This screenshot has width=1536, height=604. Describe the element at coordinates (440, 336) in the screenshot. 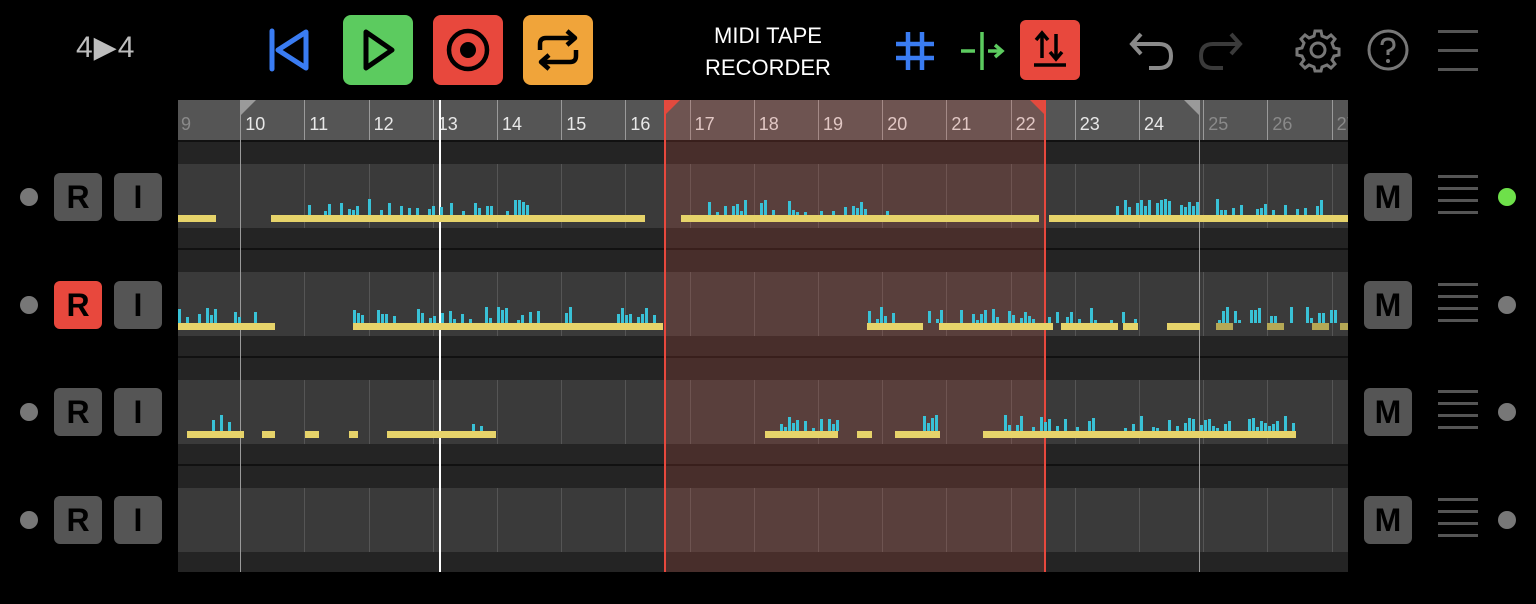

I see `playhead` at that location.